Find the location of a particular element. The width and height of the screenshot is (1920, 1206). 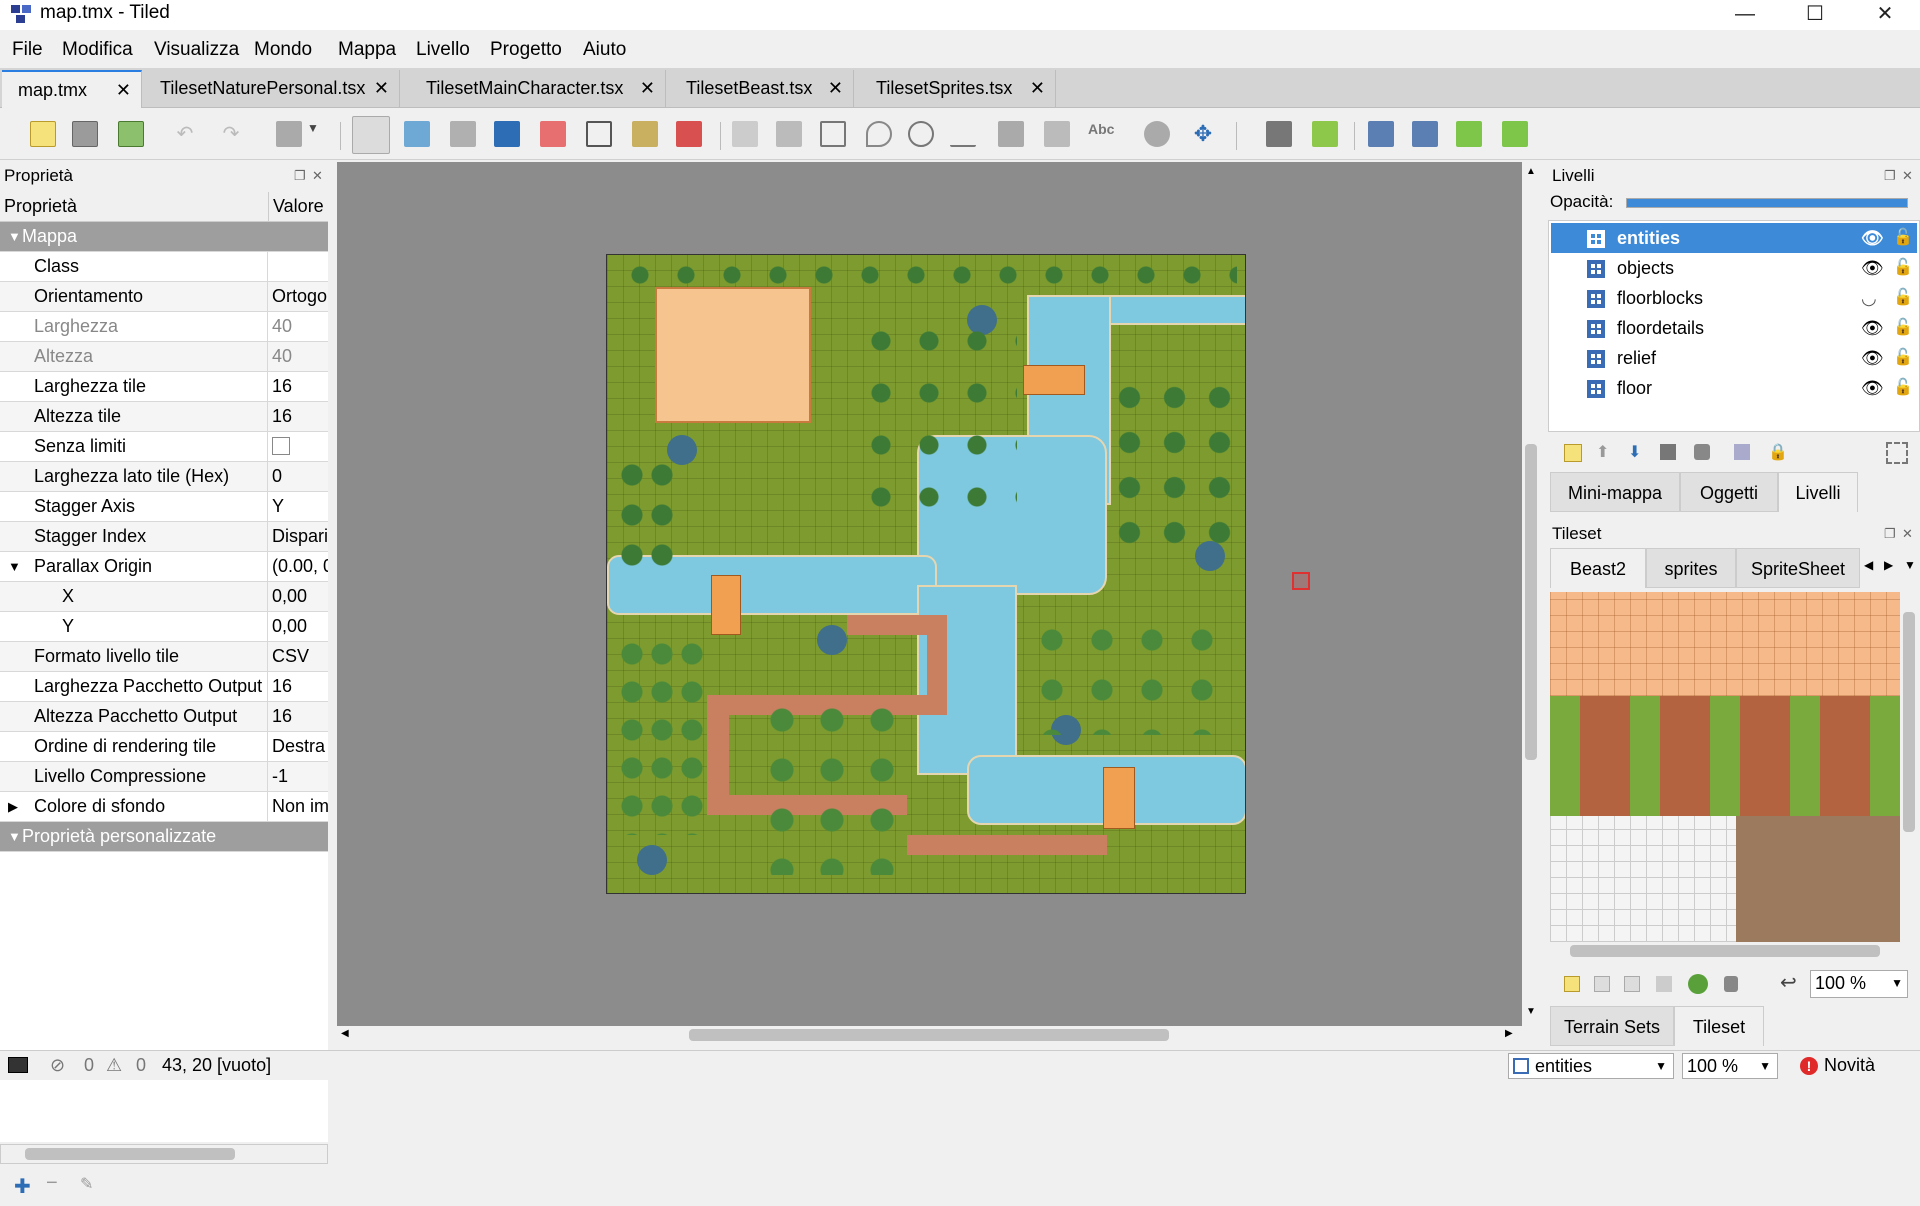

remove-tileset-icon is located at coordinates (1731, 984).